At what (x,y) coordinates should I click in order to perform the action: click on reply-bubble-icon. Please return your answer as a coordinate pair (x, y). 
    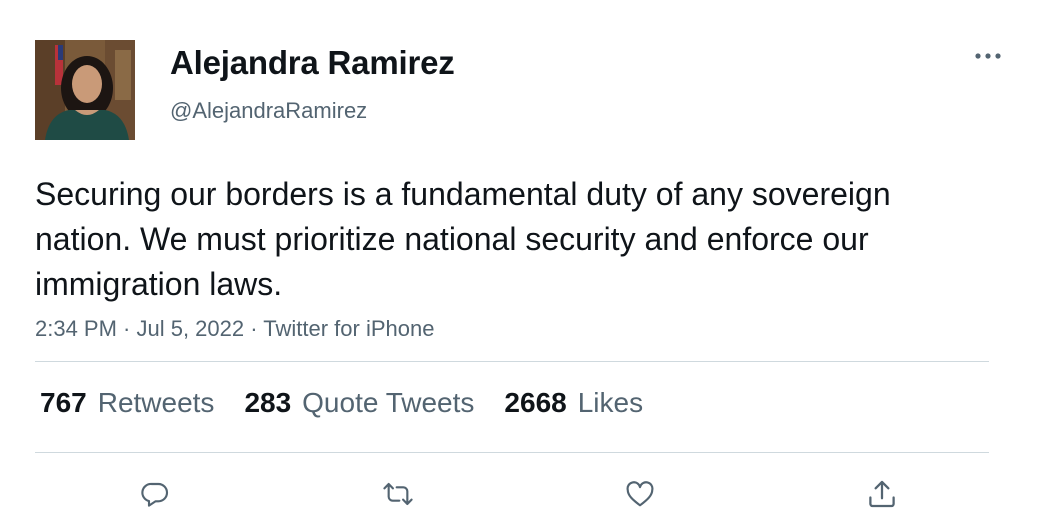
    Looking at the image, I should click on (155, 494).